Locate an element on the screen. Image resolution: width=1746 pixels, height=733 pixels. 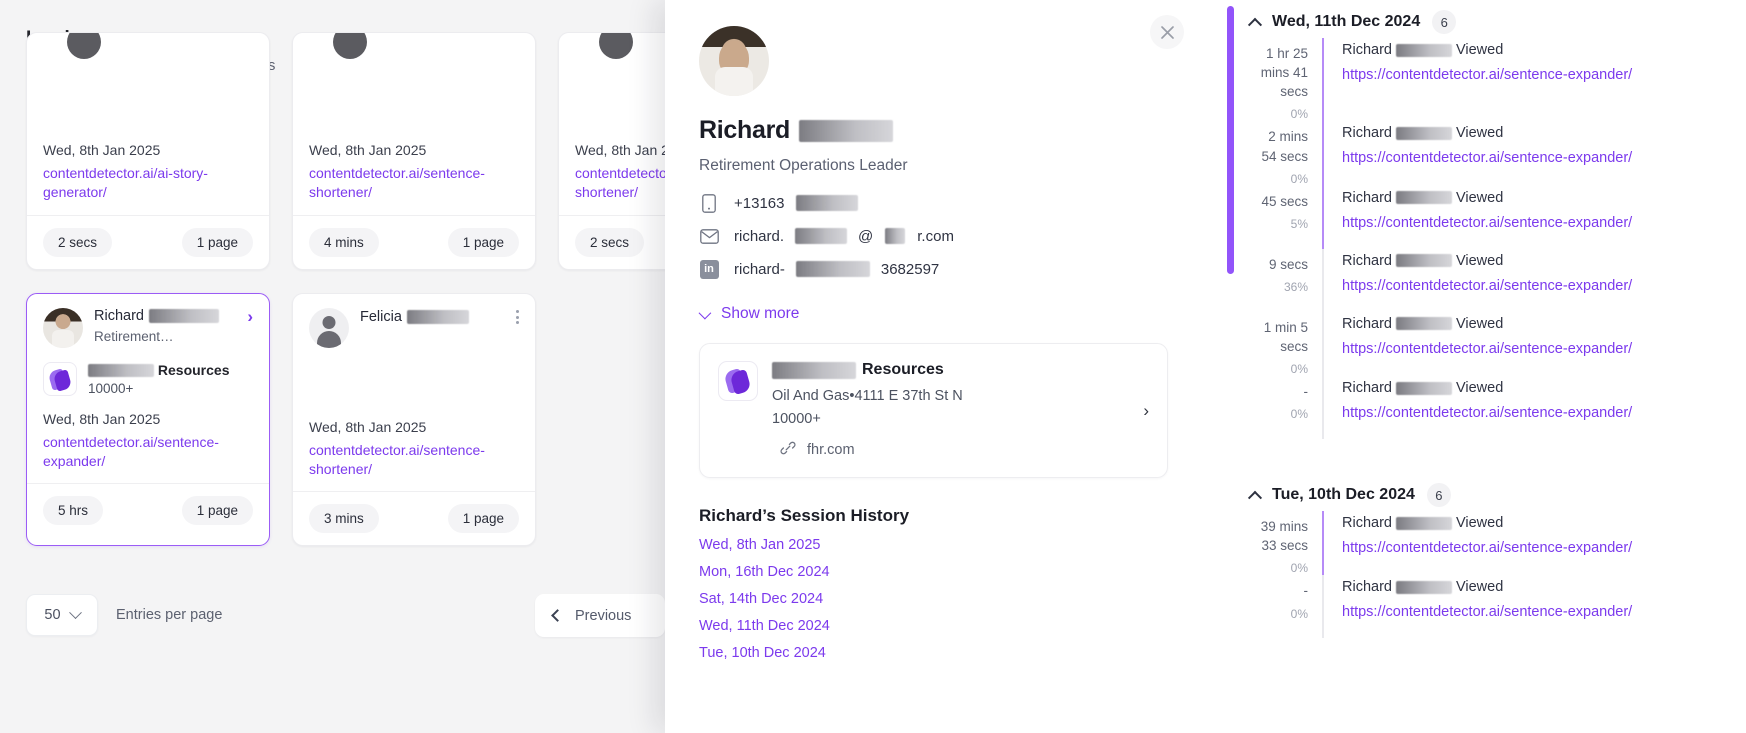
contact-phone-value: +13163 is located at coordinates (759, 203).